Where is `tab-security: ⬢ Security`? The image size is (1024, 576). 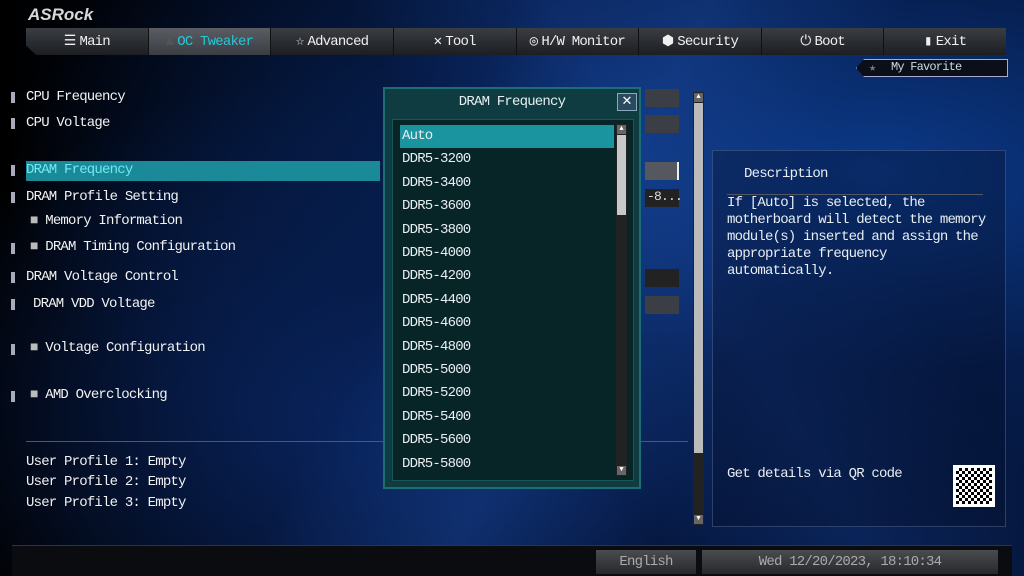 tab-security: ⬢ Security is located at coordinates (700, 41).